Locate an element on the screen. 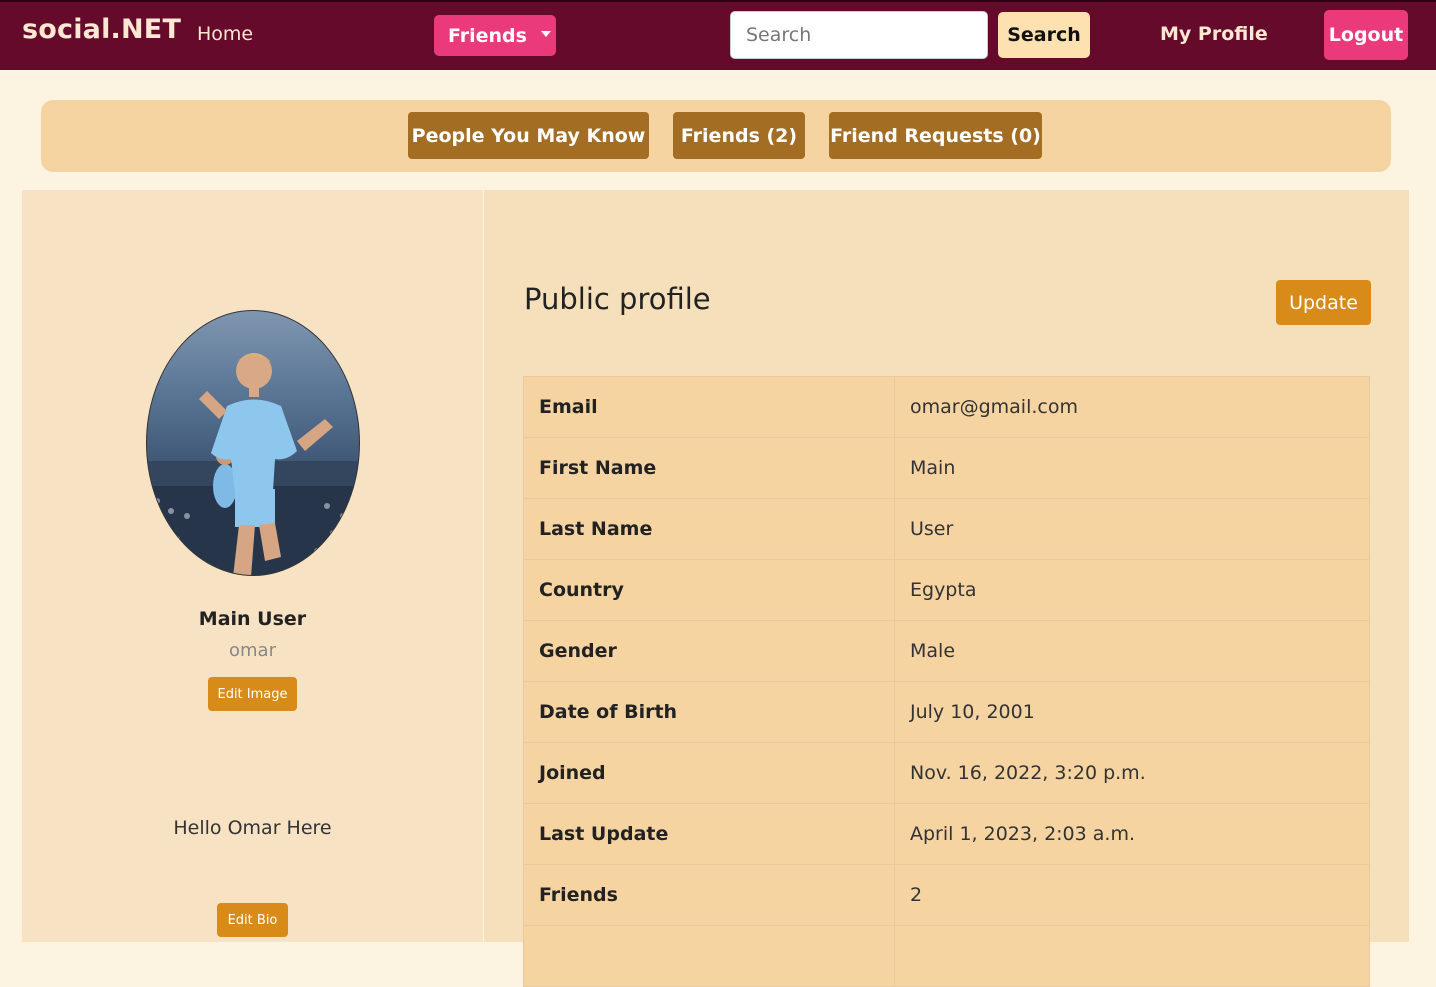 The height and width of the screenshot is (987, 1436). profile-bio: Hello Omar Here is located at coordinates (252, 828).